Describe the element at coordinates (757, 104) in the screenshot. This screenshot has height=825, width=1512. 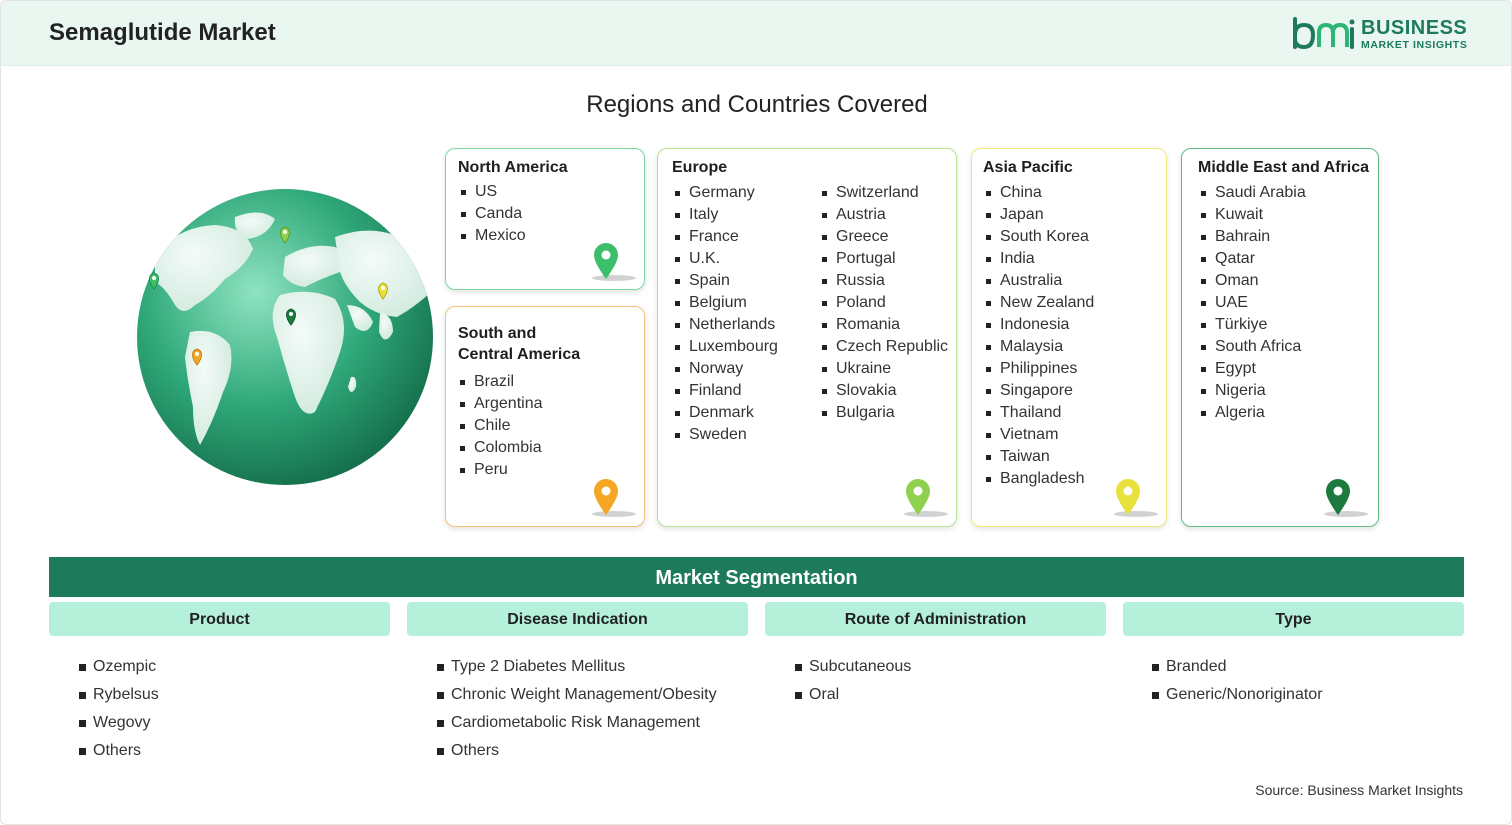
I see `regions-section-title: Regions and Countries Covered` at that location.